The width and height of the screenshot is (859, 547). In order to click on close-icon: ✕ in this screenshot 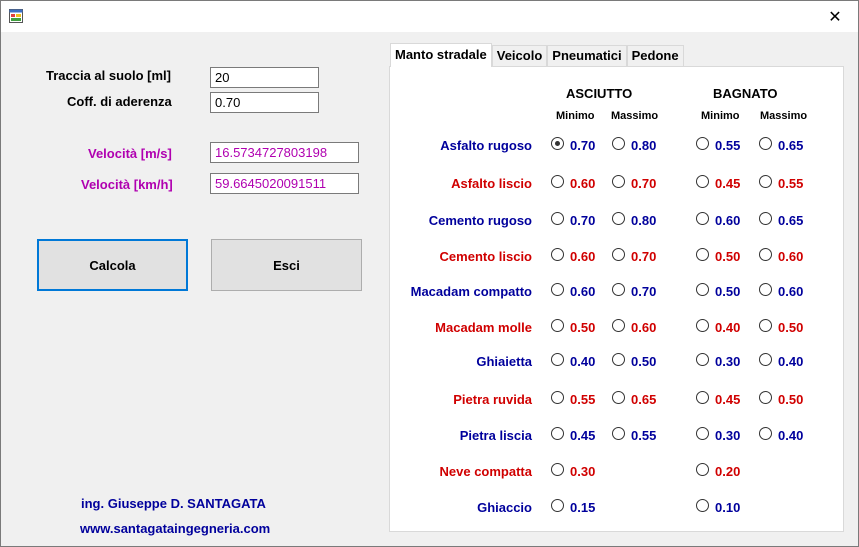, I will do `click(835, 17)`.